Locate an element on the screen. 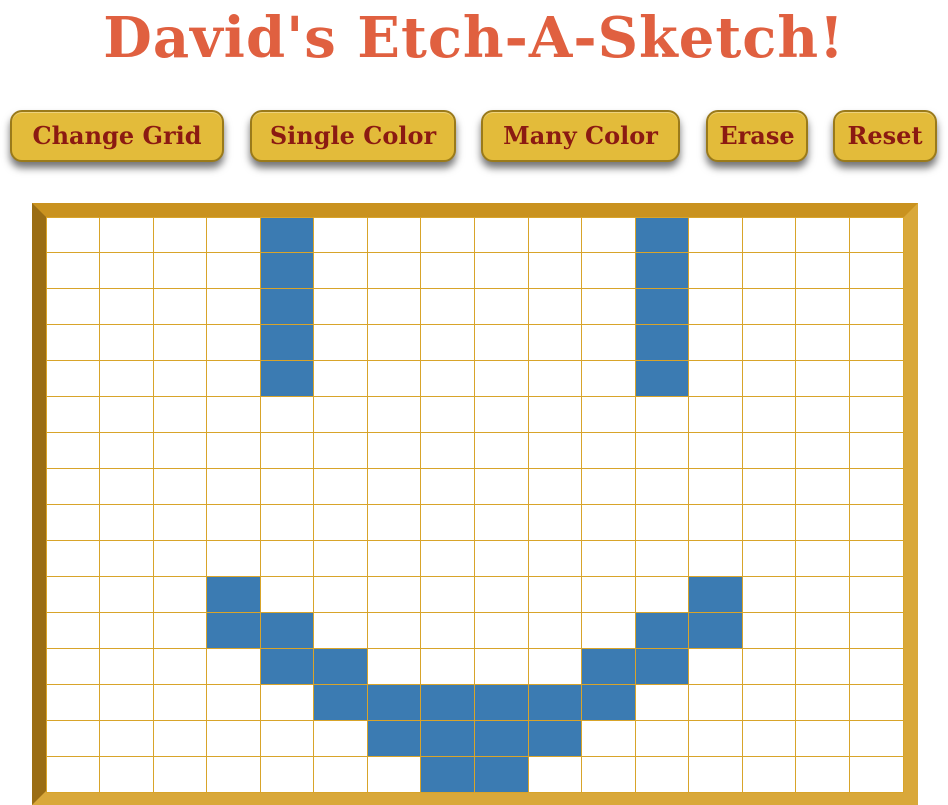 The image size is (948, 805). erase-button: Erase is located at coordinates (757, 136).